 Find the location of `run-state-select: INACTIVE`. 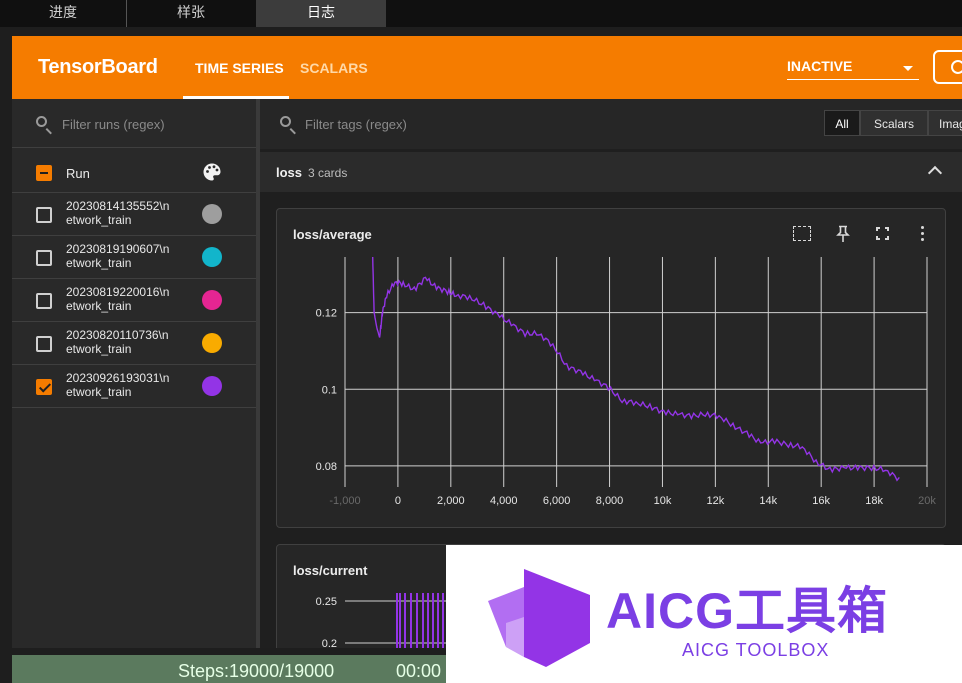

run-state-select: INACTIVE is located at coordinates (819, 66).